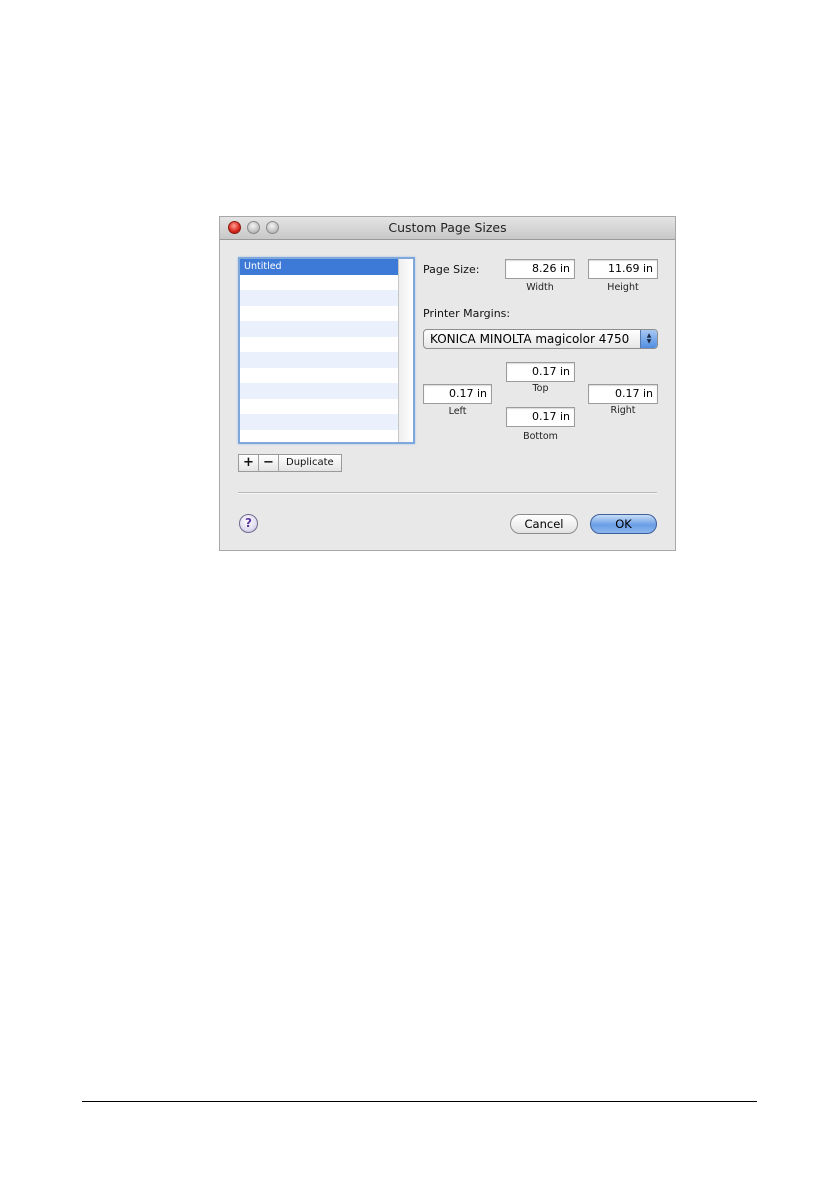 Image resolution: width=839 pixels, height=1193 pixels. Describe the element at coordinates (419, 1101) in the screenshot. I see `page-footer-rule` at that location.